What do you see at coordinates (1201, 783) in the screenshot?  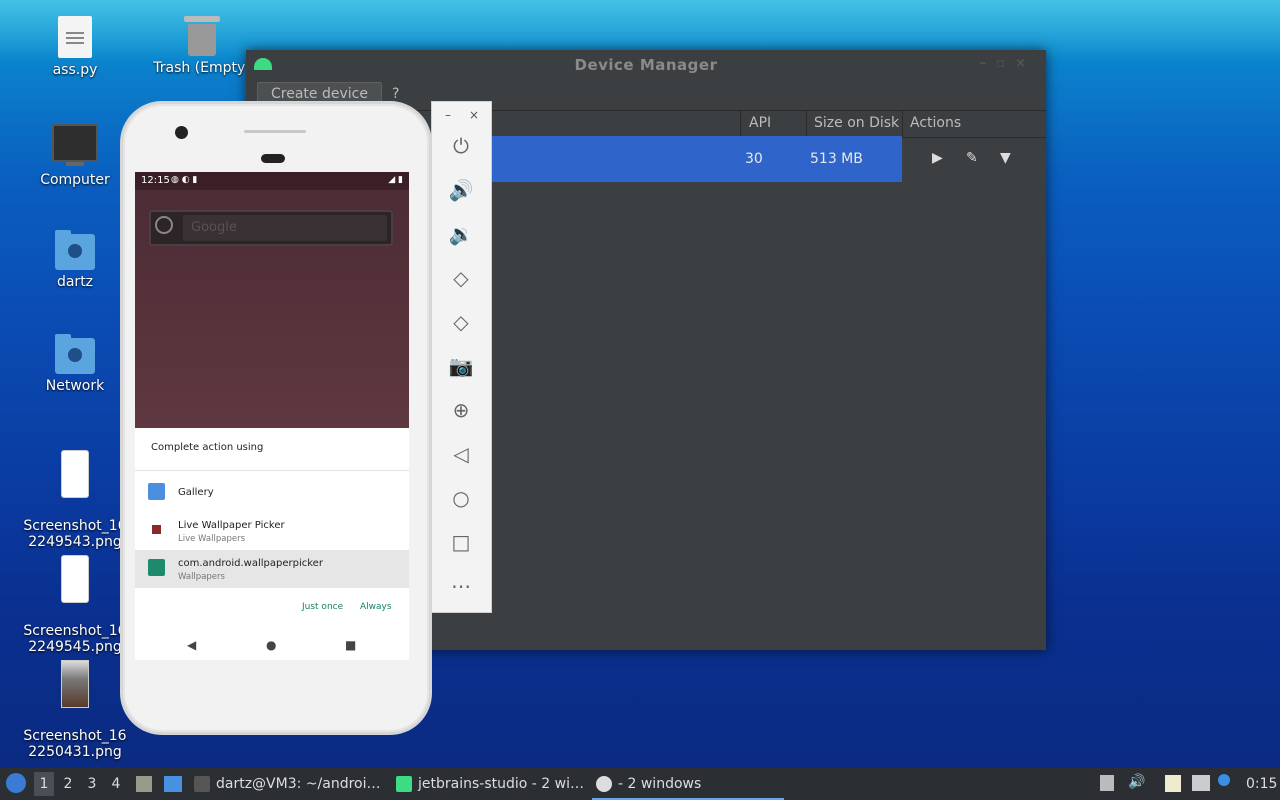 I see `network-icon` at bounding box center [1201, 783].